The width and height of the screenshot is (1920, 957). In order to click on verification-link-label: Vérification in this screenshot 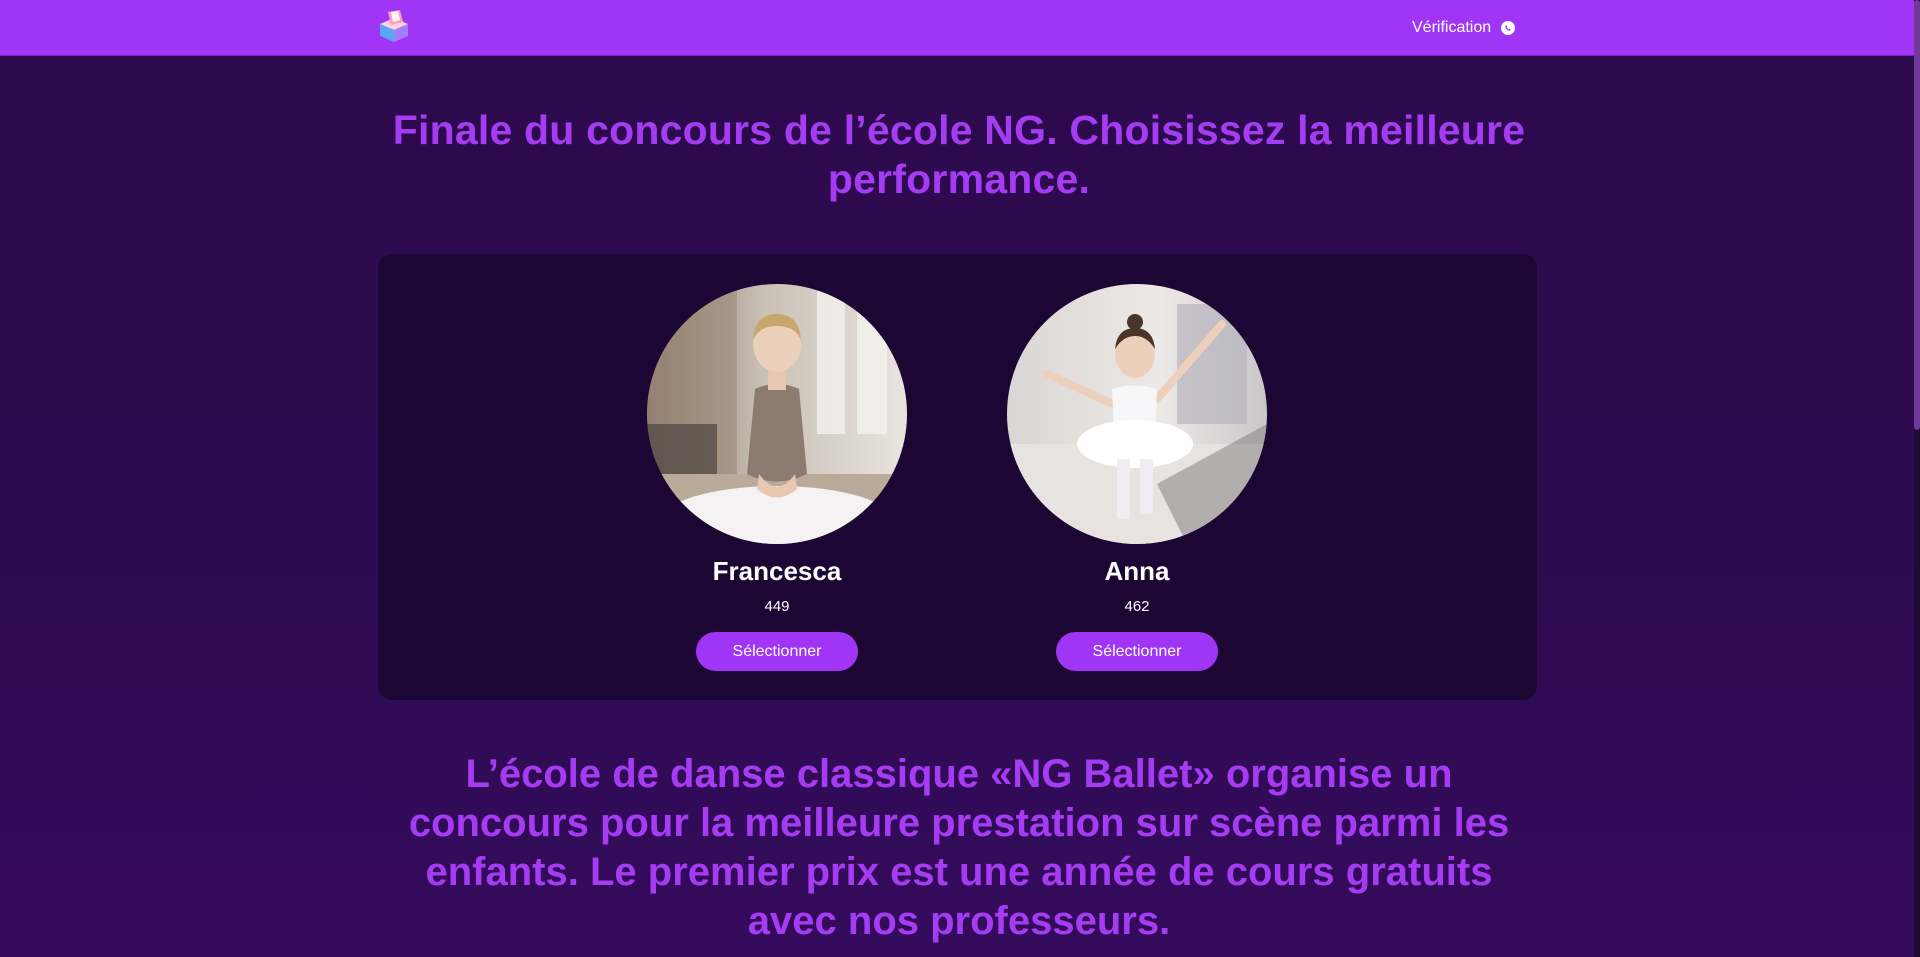, I will do `click(1452, 27)`.